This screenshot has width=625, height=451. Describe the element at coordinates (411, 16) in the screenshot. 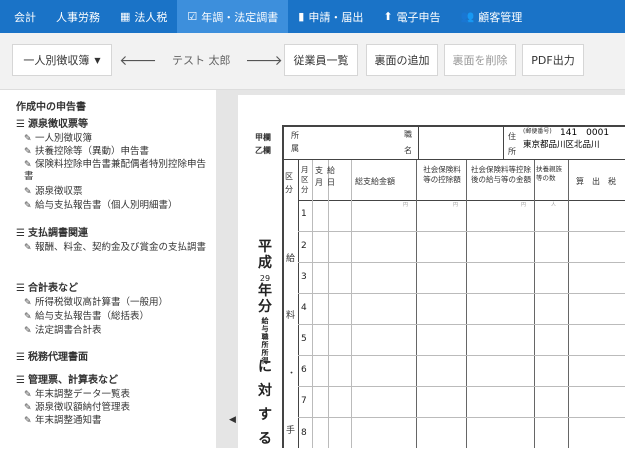

I see `nav-e-filing: ⬆ 電子申告` at that location.